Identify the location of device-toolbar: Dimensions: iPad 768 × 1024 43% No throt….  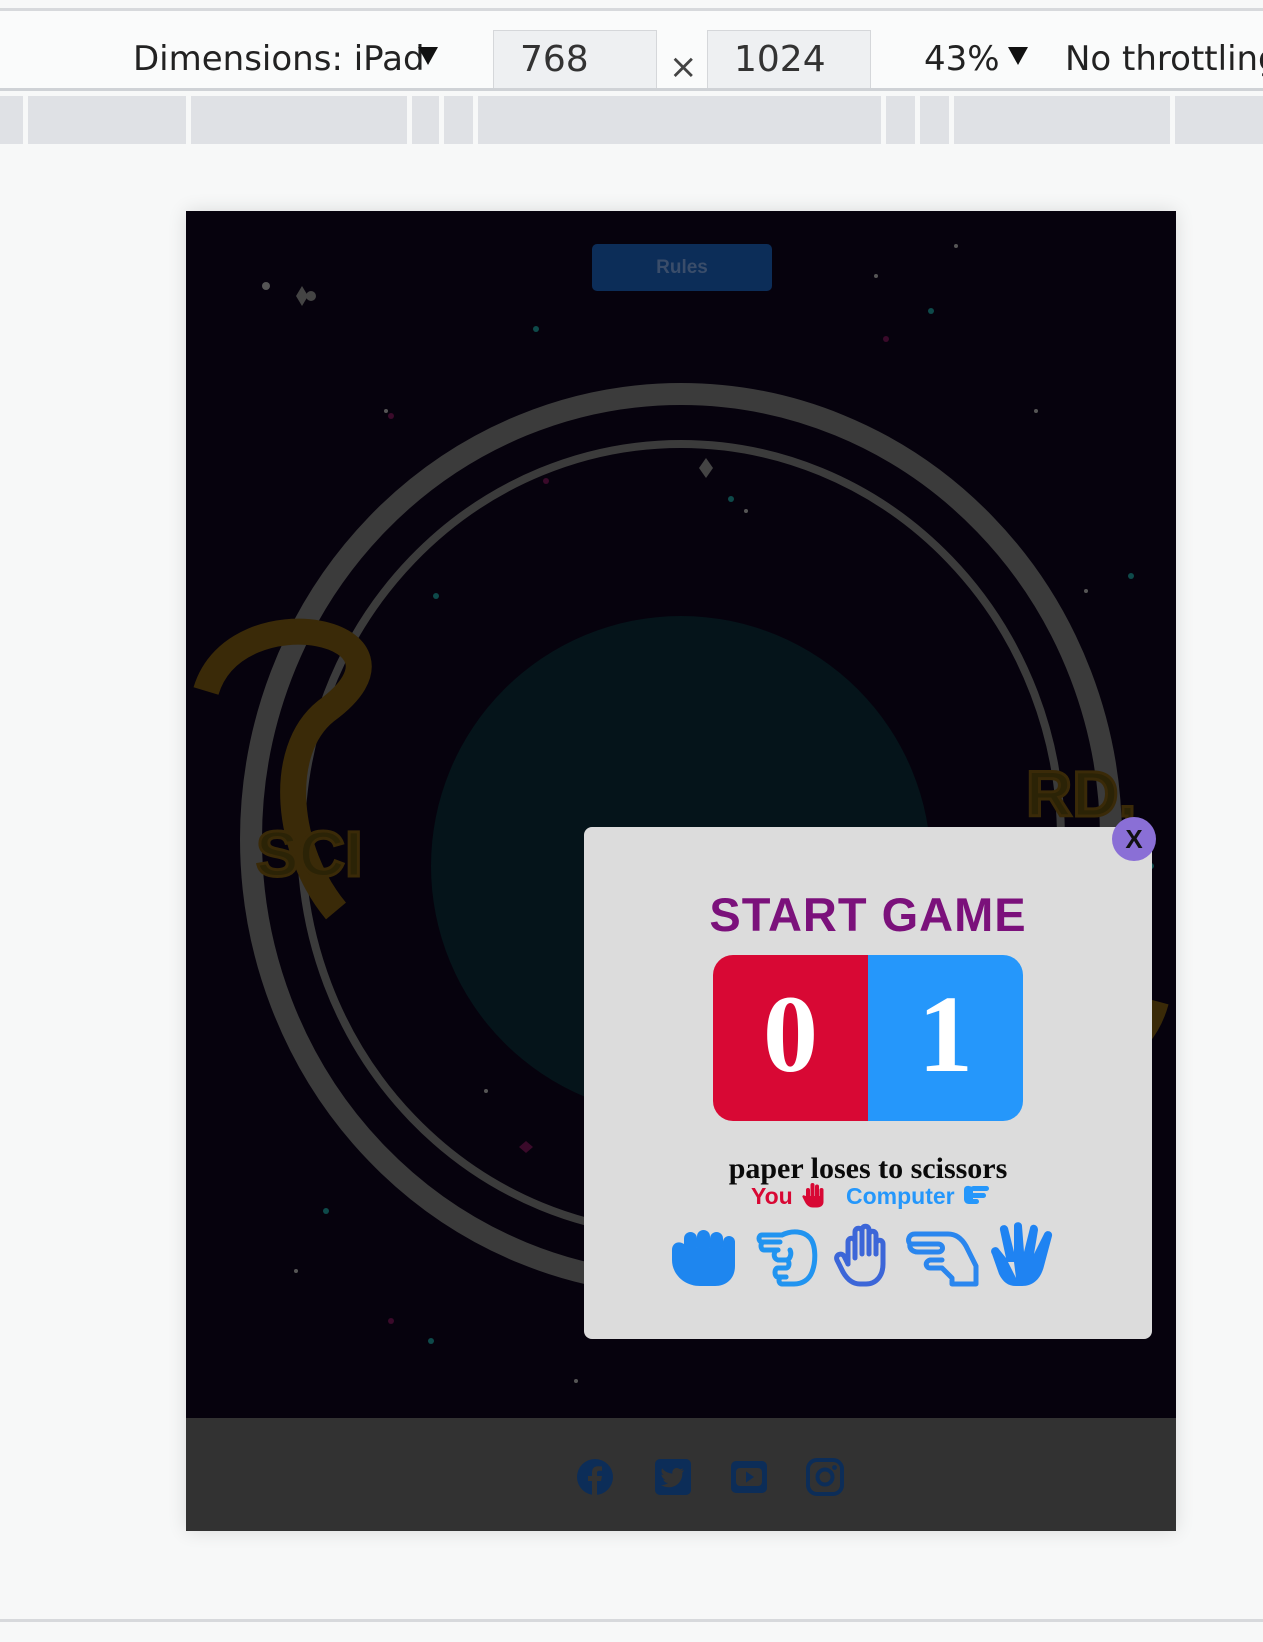
(631, 50).